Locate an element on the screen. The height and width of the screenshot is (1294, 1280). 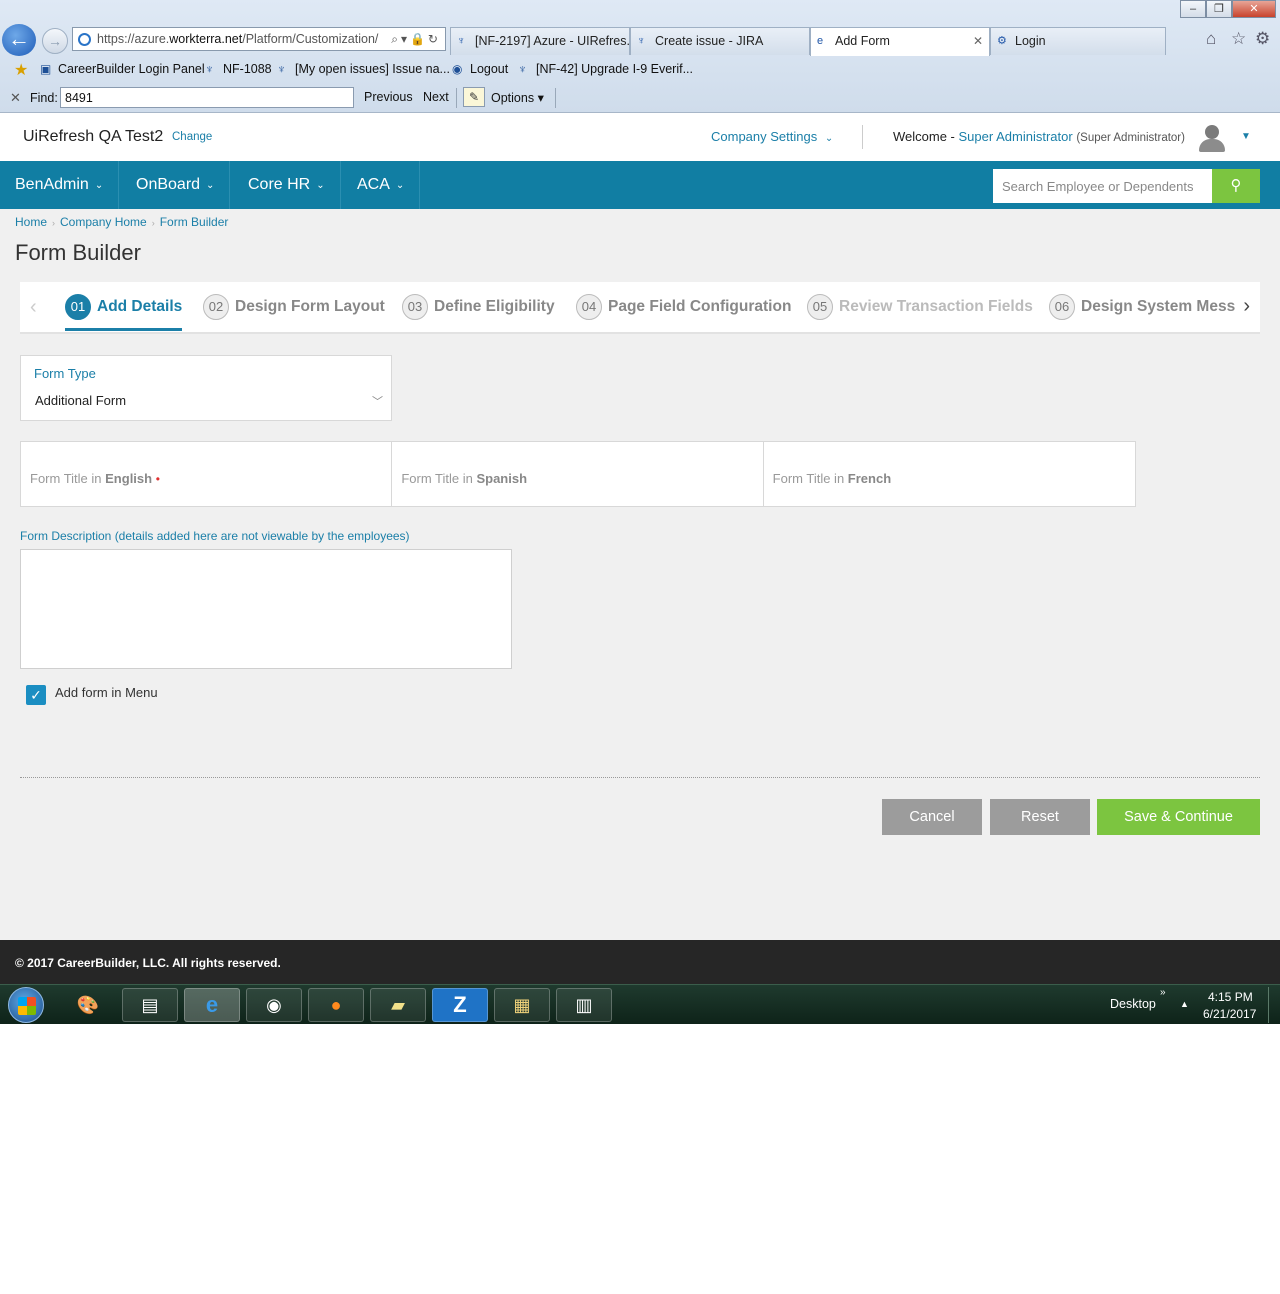
find-bar: ✕ Find: Previous Next ✎ Options ▾ is located at coordinates (640, 98).